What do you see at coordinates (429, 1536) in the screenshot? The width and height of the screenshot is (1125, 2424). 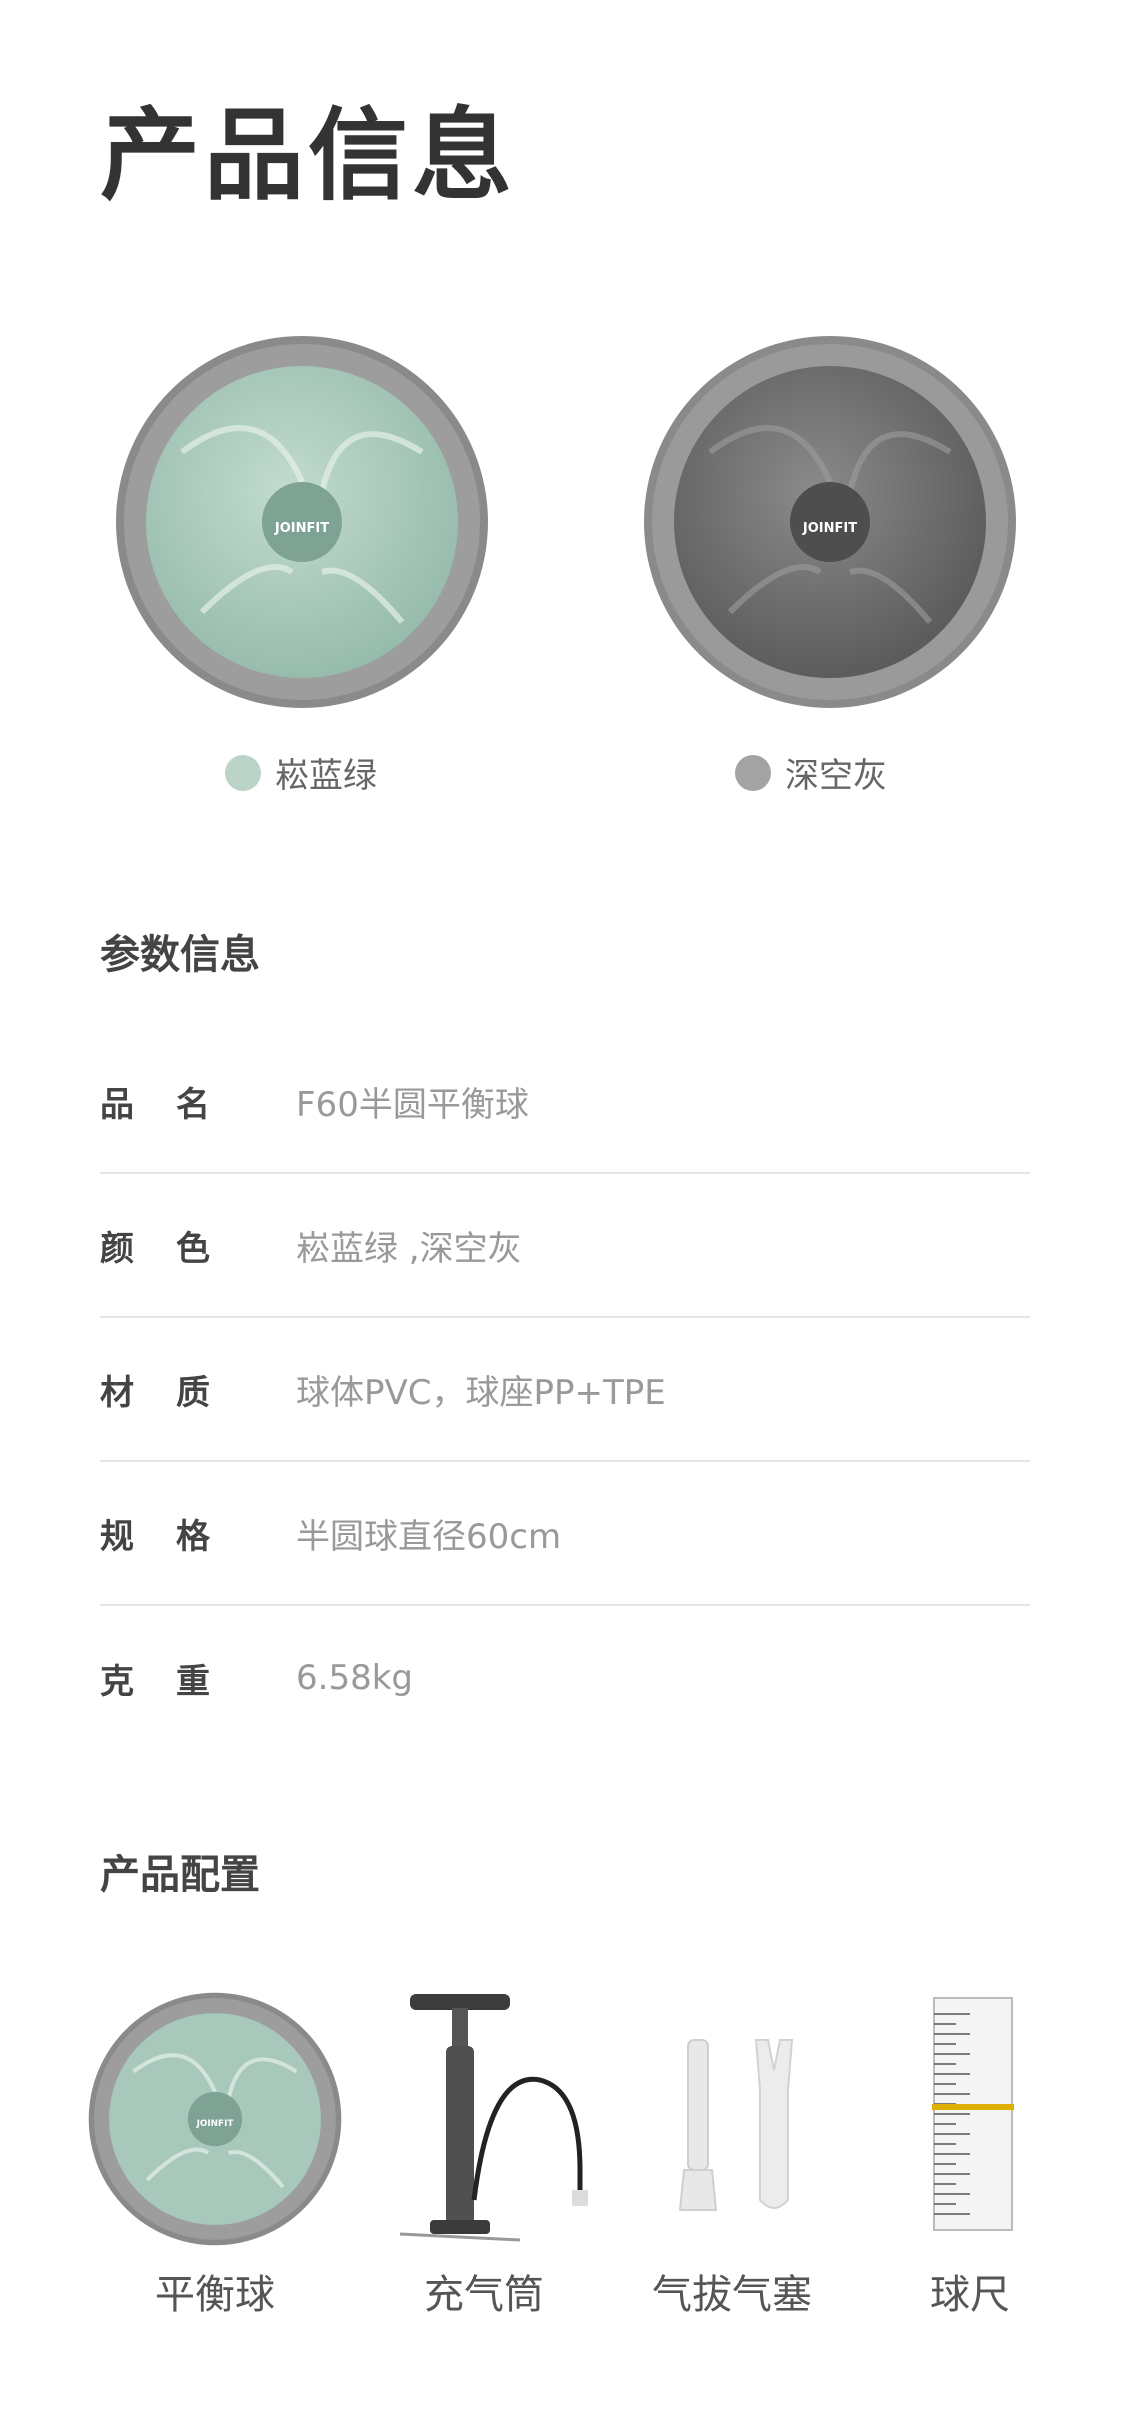 I see `spec-value: 半圆球直径60cm` at bounding box center [429, 1536].